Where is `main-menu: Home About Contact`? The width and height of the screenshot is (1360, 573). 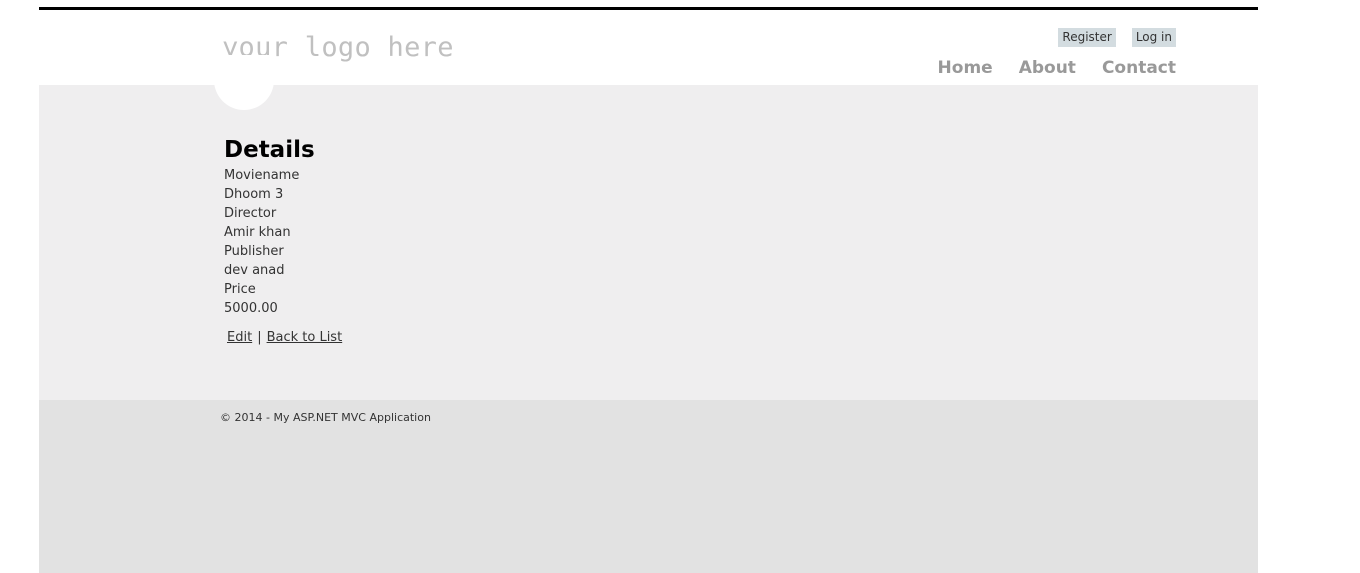
main-menu: Home About Contact is located at coordinates (1057, 68).